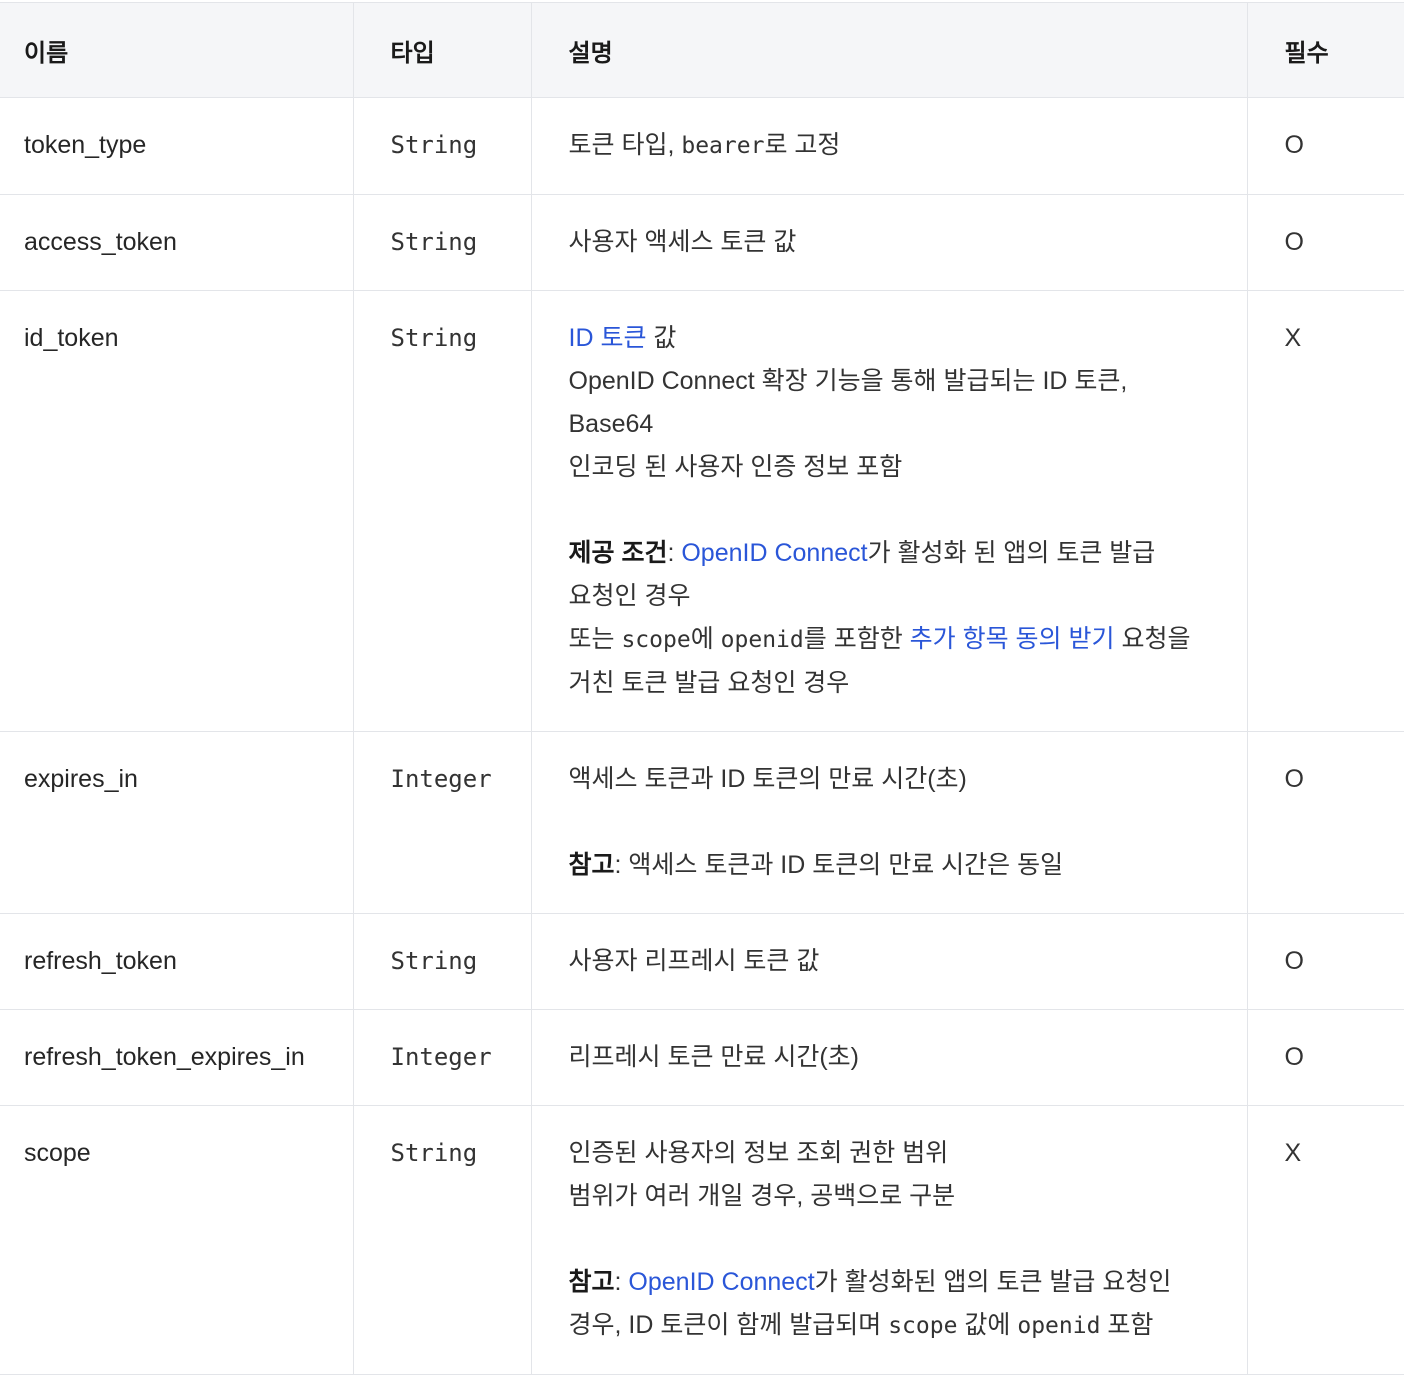  What do you see at coordinates (987, 1325) in the screenshot?
I see `desc-text: 값에` at bounding box center [987, 1325].